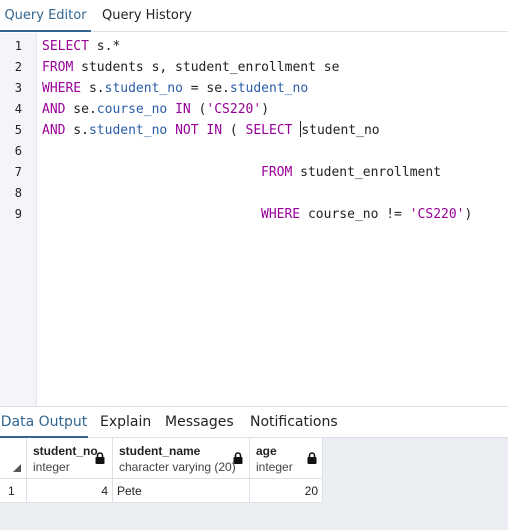 This screenshot has width=508, height=530. Describe the element at coordinates (294, 422) in the screenshot. I see `tab-notifications: Notifications` at that location.